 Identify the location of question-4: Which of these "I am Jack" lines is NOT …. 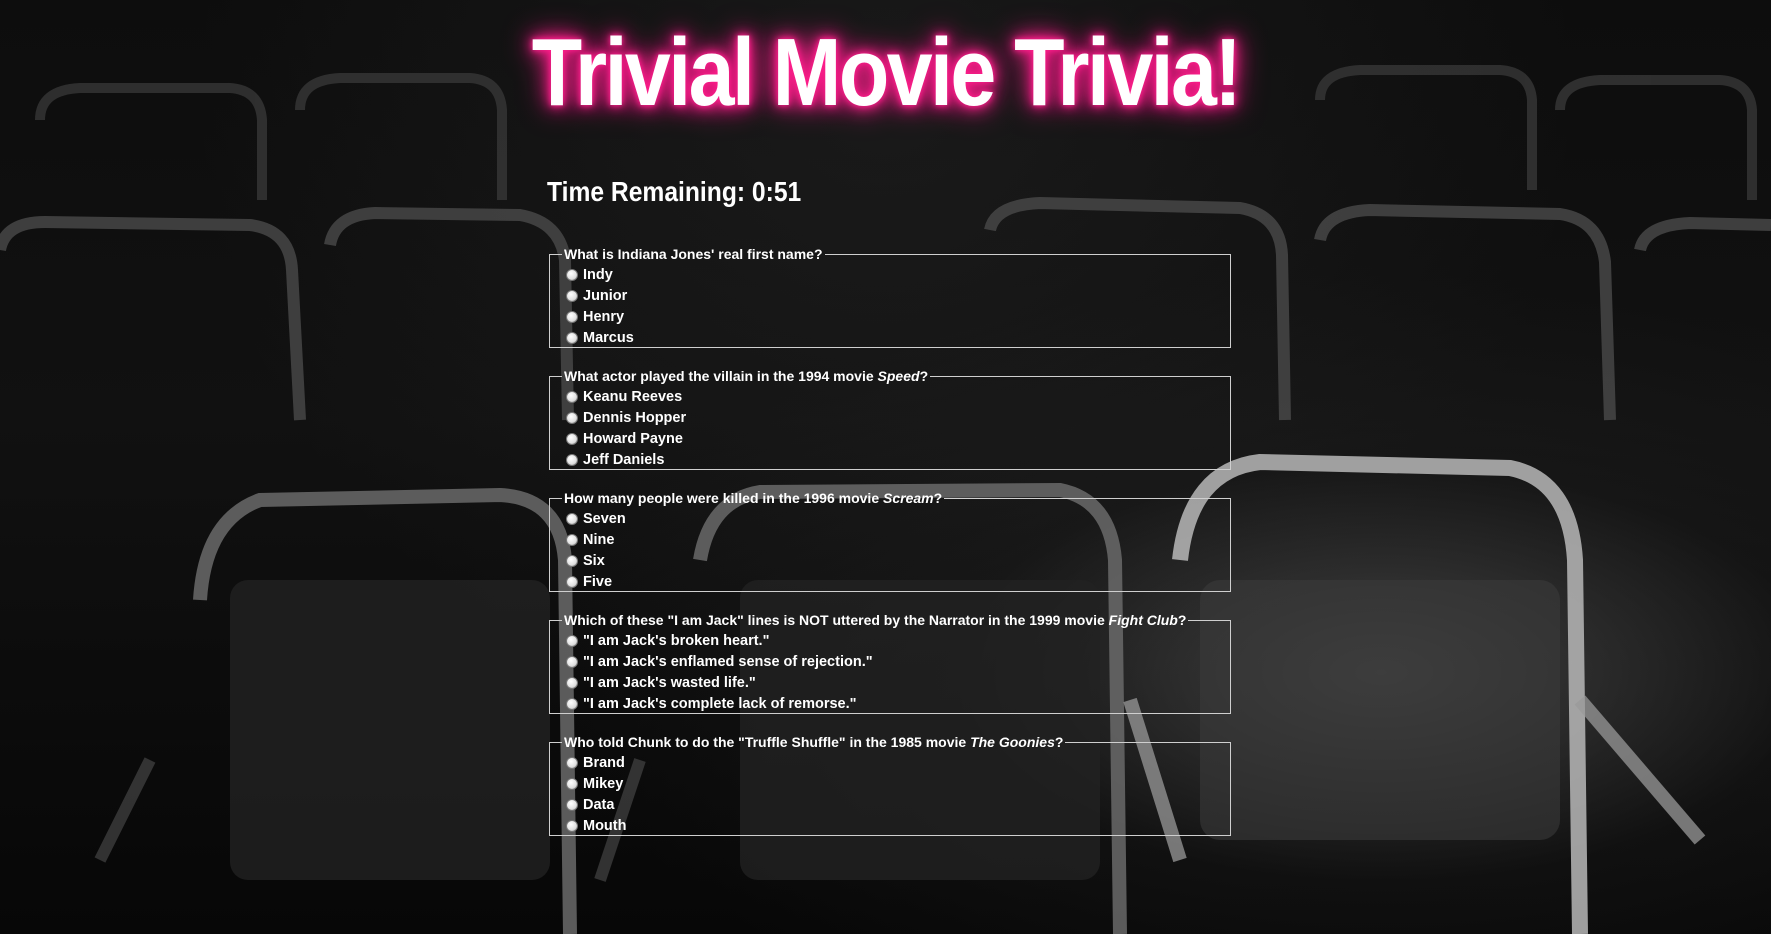
(890, 663).